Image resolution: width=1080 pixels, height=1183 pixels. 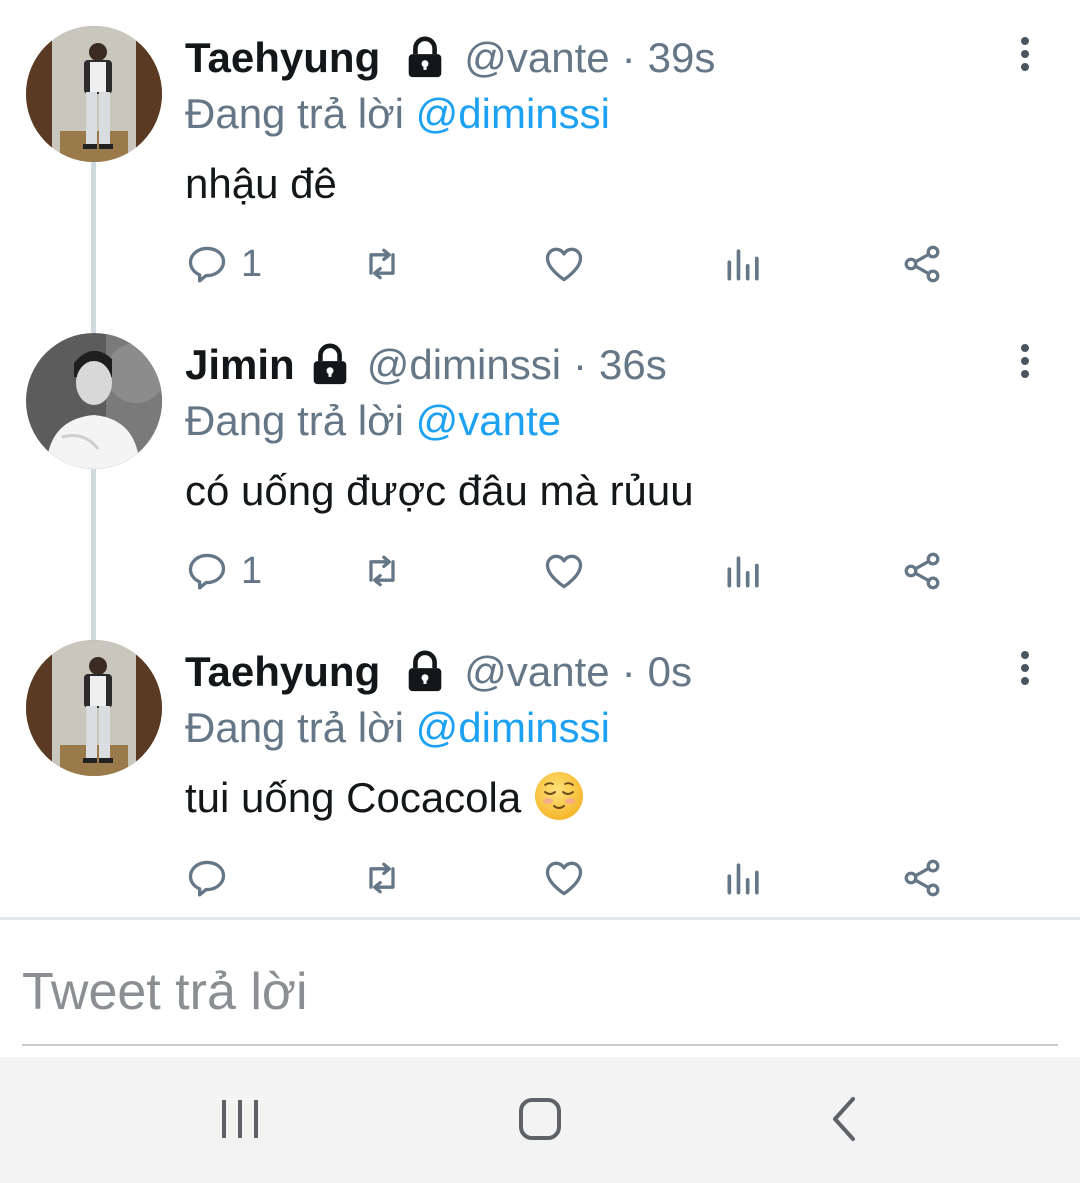 What do you see at coordinates (681, 57) in the screenshot?
I see `timestamp: 39s` at bounding box center [681, 57].